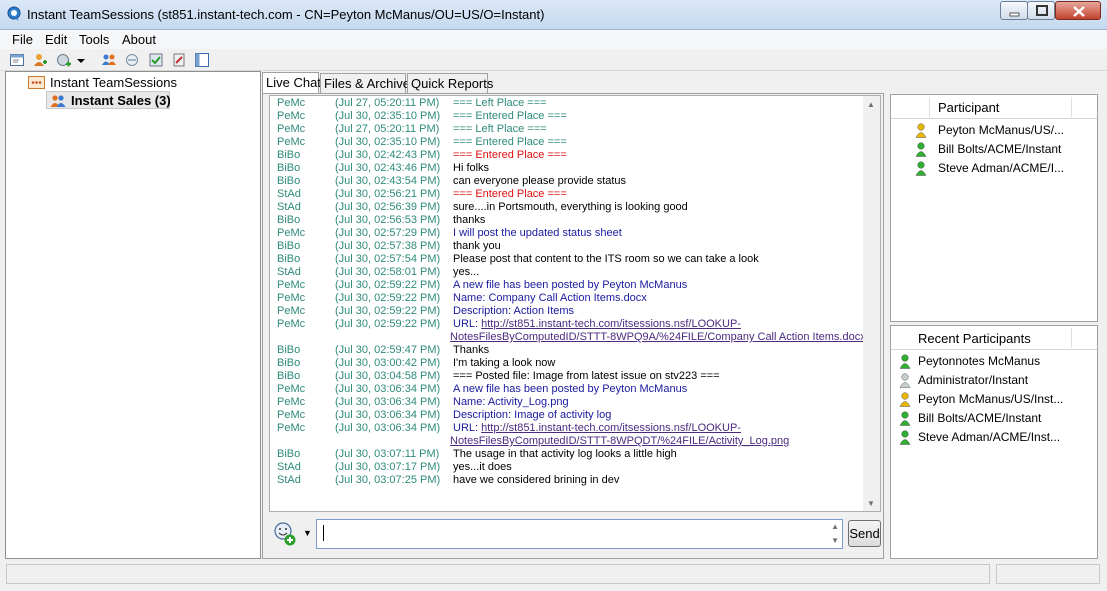 This screenshot has width=1107, height=591. Describe the element at coordinates (36, 82) in the screenshot. I see `sessions-icon` at that location.